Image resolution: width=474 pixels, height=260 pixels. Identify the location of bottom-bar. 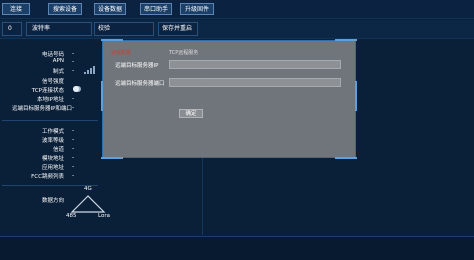
(237, 248).